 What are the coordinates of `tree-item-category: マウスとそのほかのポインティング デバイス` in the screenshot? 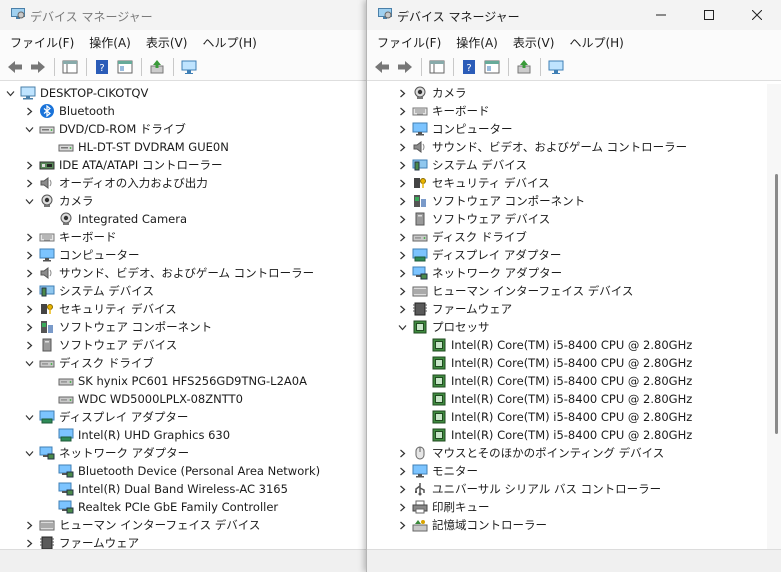 It's located at (567, 453).